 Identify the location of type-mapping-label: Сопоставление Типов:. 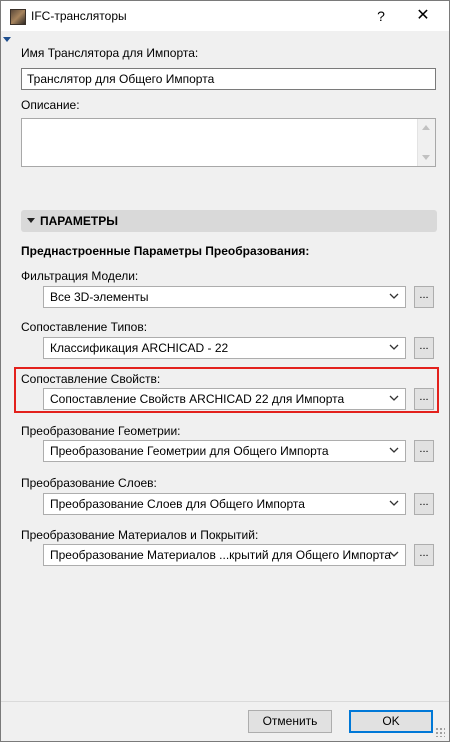
(84, 327).